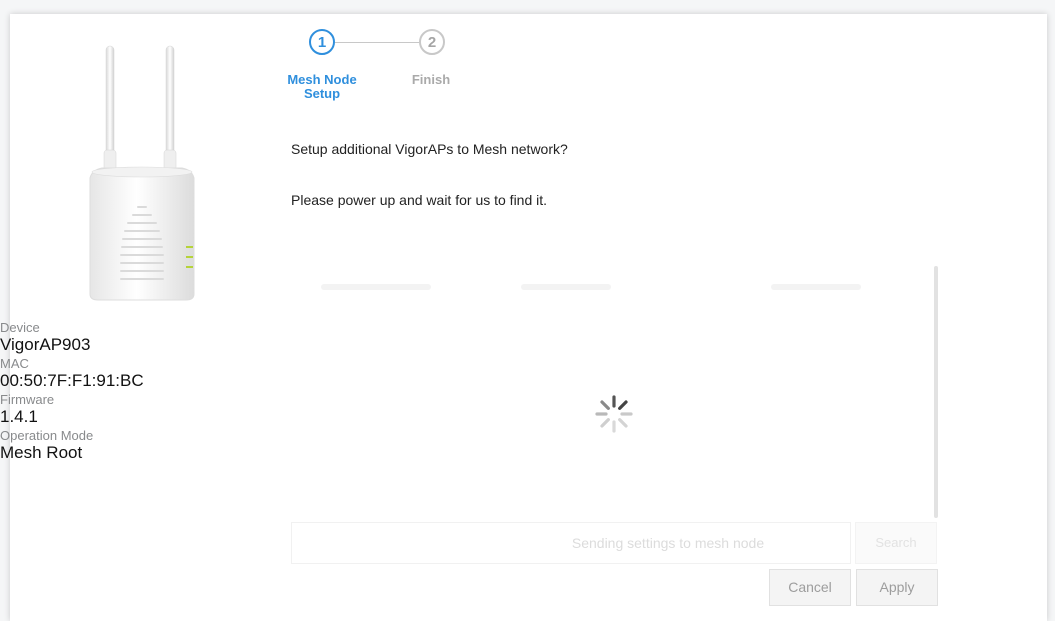 This screenshot has width=1055, height=621. What do you see at coordinates (72, 380) in the screenshot?
I see `mac-value: 00:50:7F:F1:91:BC` at bounding box center [72, 380].